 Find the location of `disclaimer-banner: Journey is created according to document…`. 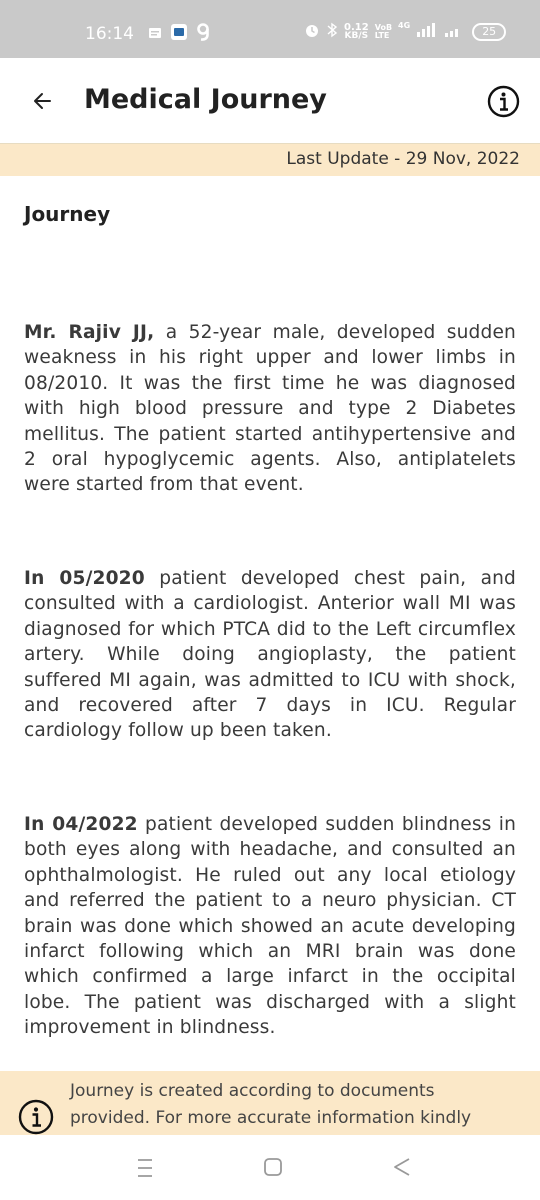

disclaimer-banner: Journey is created according to document… is located at coordinates (270, 1103).